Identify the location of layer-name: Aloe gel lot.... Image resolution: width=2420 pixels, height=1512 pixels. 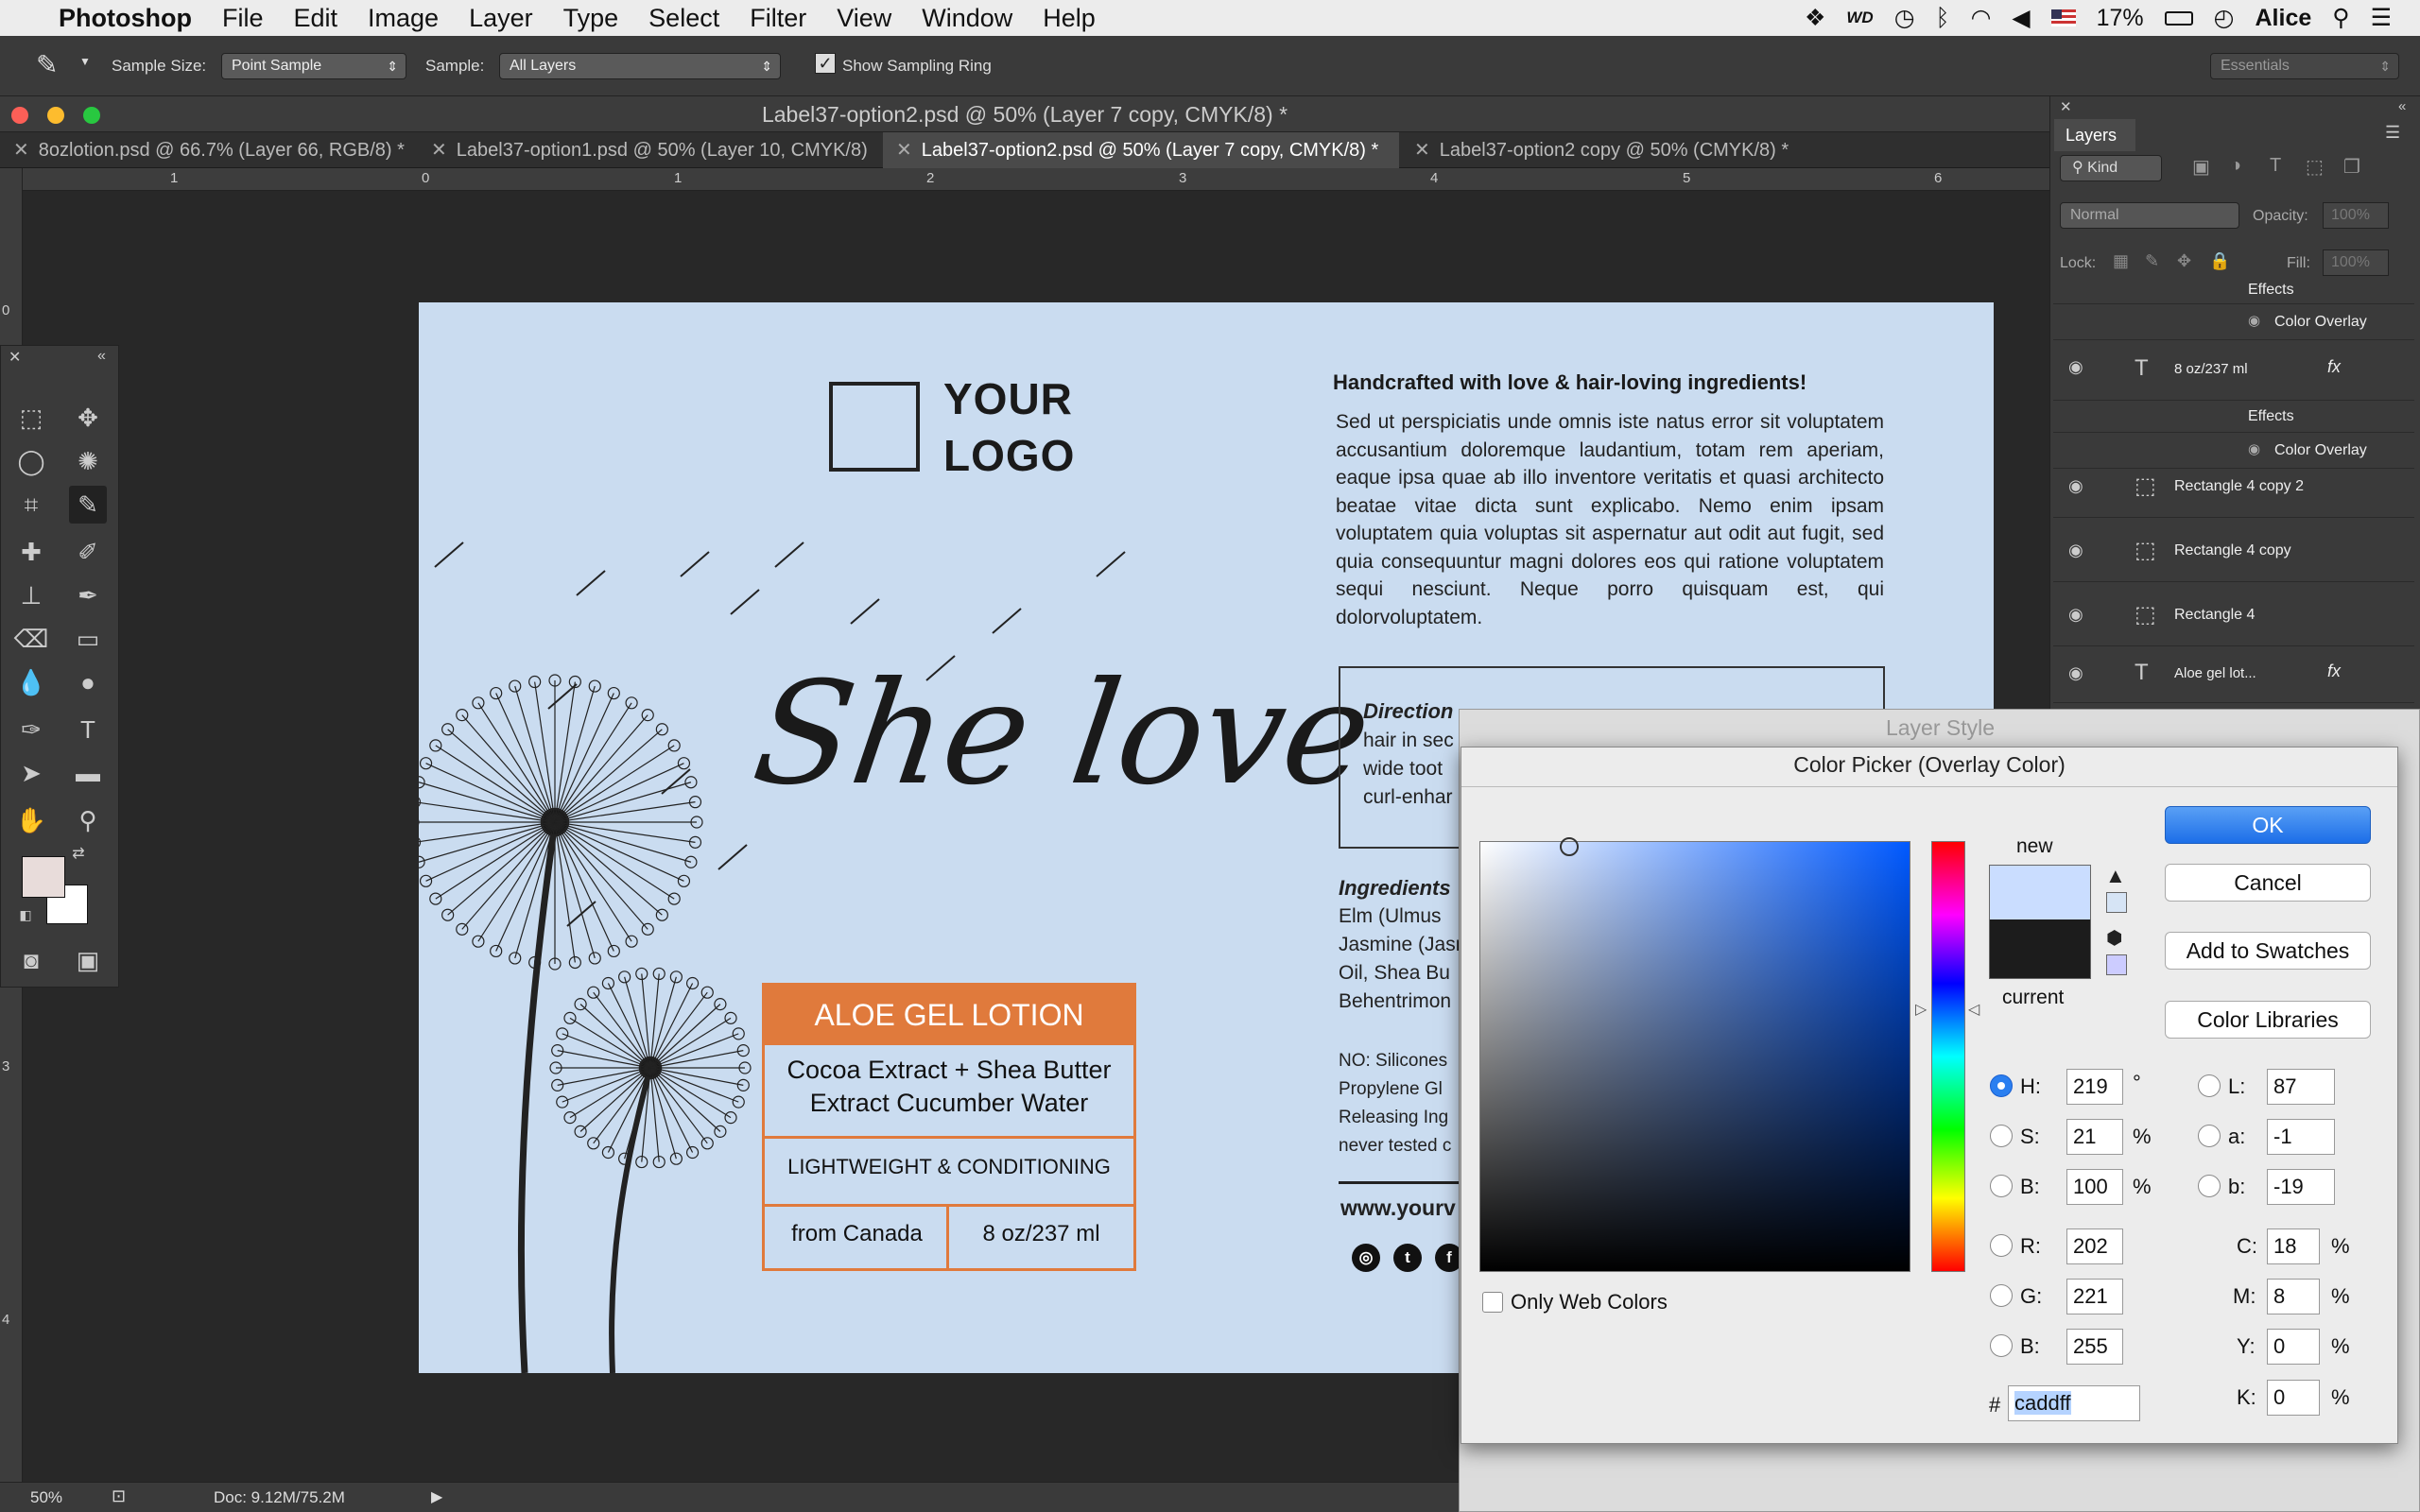
(2215, 673).